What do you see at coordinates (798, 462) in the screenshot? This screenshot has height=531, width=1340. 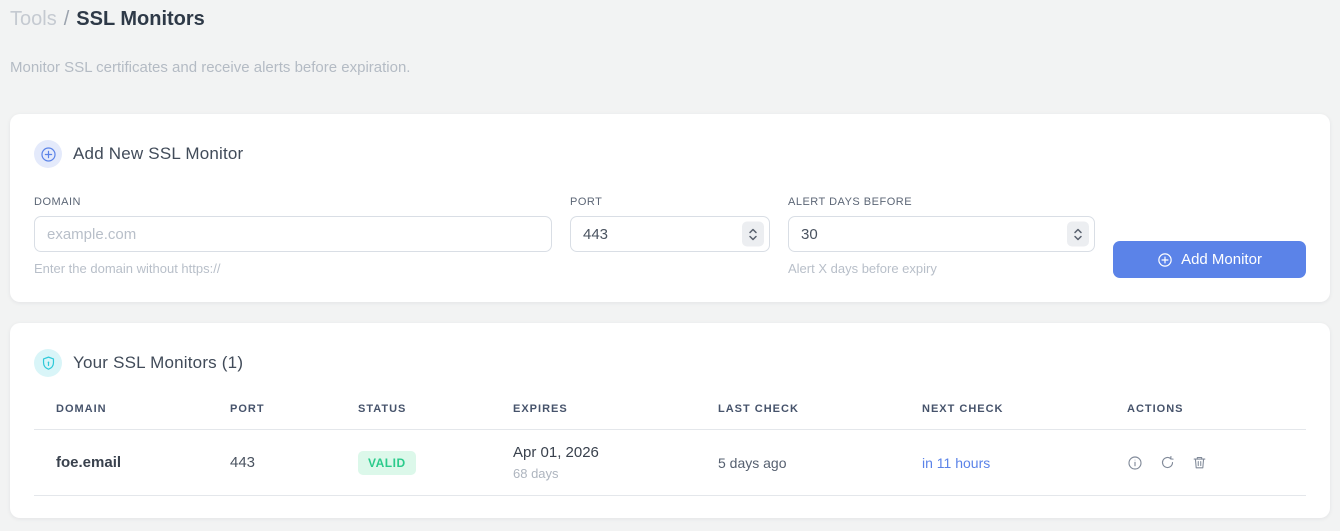 I see `monitor-last-check: 5 days ago` at bounding box center [798, 462].